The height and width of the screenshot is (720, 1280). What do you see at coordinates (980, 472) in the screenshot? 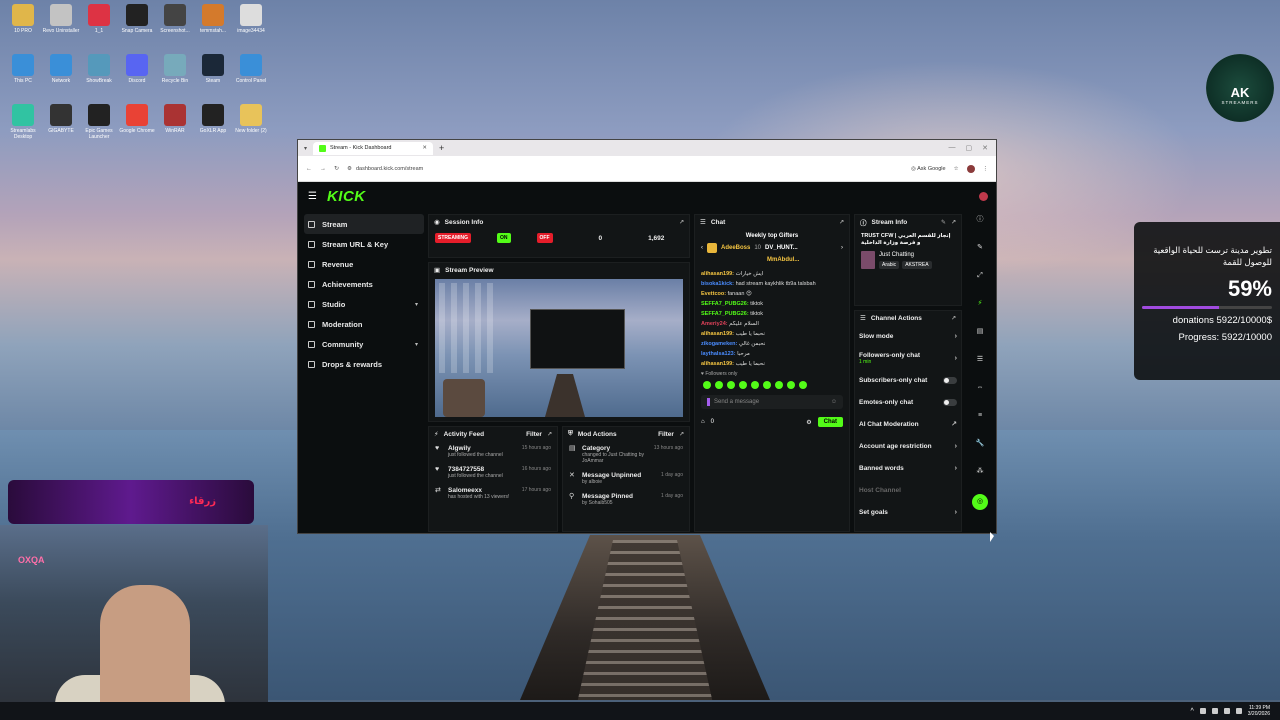
I see `network-rail-icon: ⁂` at bounding box center [980, 472].